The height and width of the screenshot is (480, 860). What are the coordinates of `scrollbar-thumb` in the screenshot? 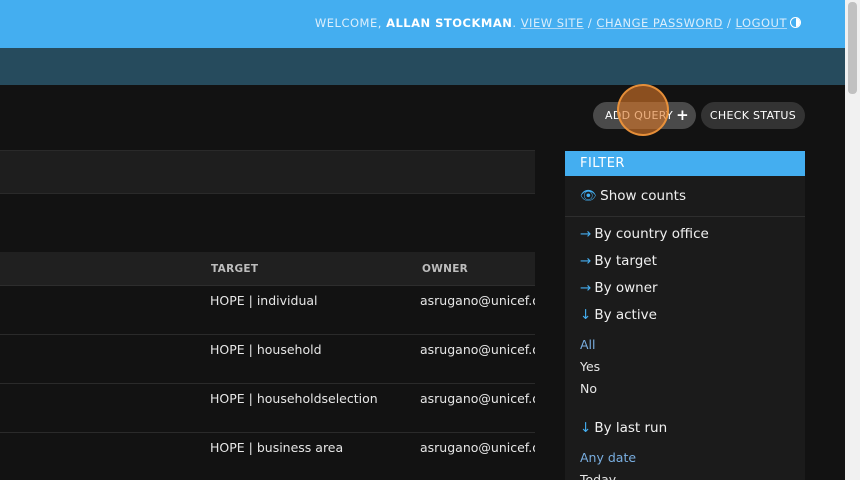 It's located at (852, 48).